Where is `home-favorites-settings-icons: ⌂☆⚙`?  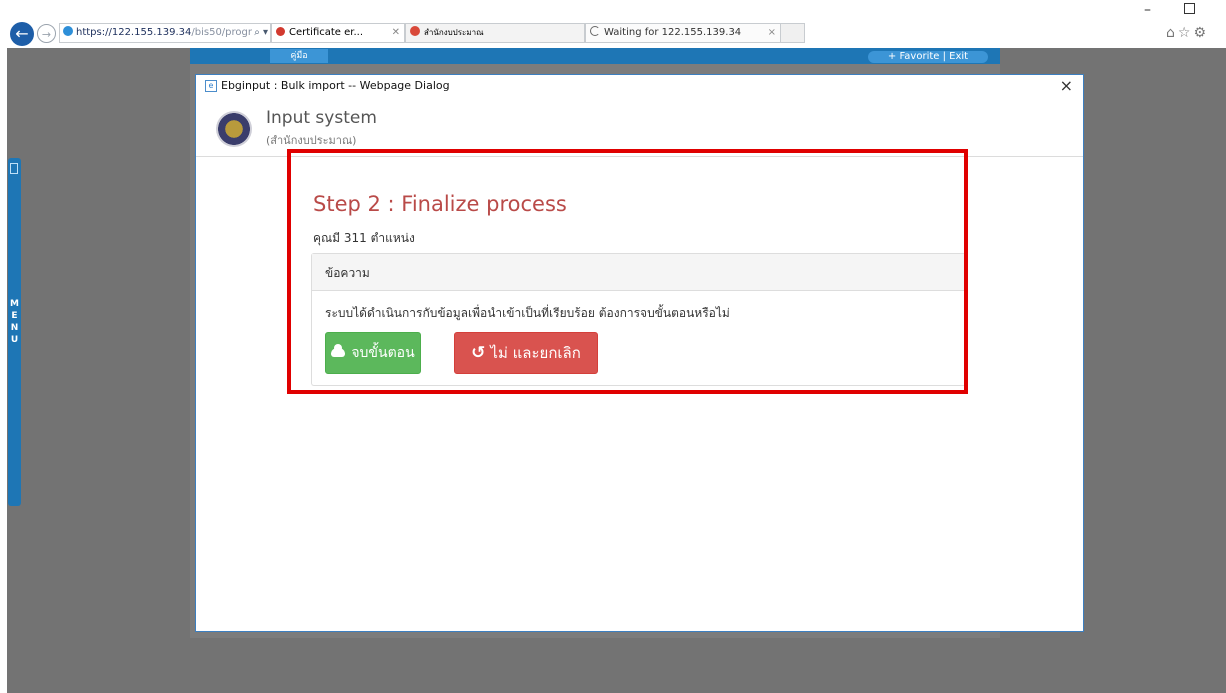
home-favorites-settings-icons: ⌂☆⚙ is located at coordinates (1187, 33).